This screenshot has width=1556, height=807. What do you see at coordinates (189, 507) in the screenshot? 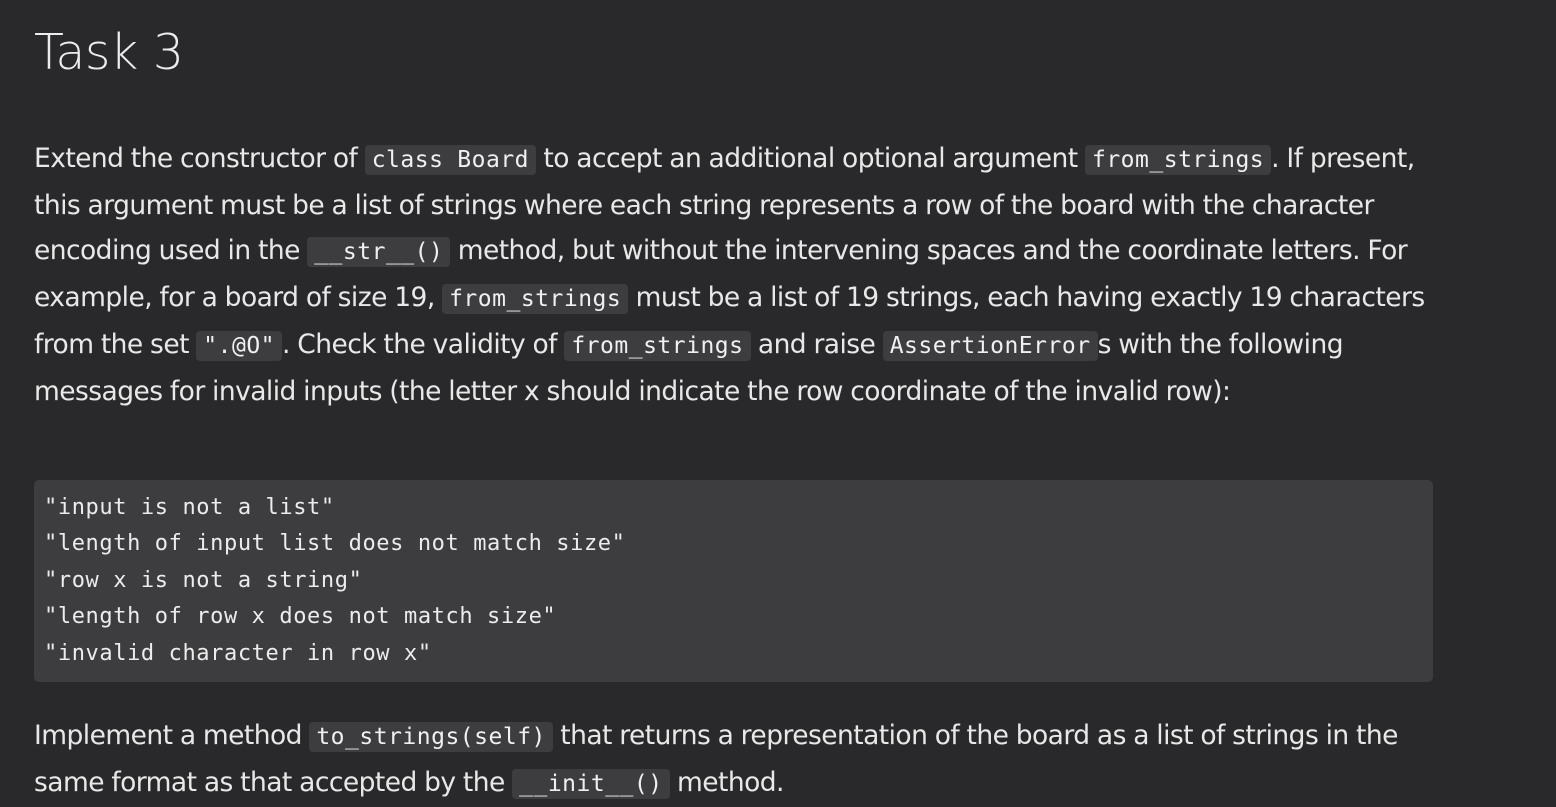
I see `code-line: "input is not a list"` at bounding box center [189, 507].